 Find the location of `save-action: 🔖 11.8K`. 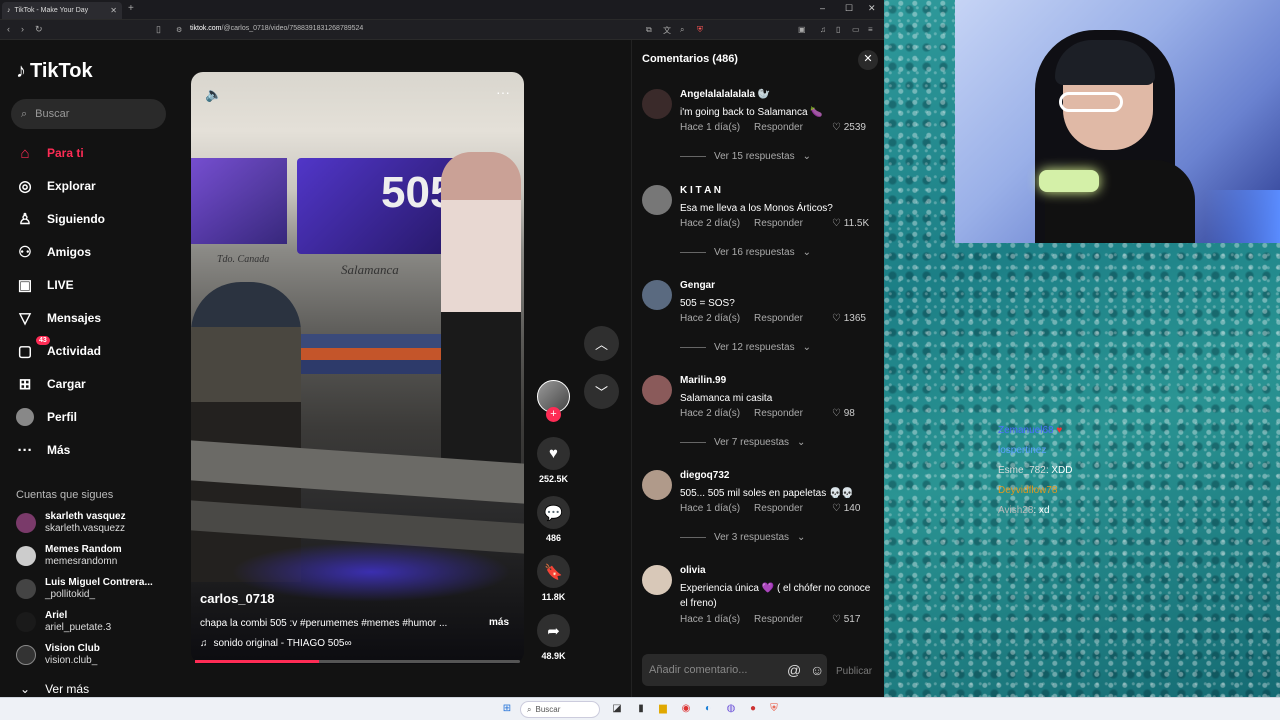

save-action: 🔖 11.8K is located at coordinates (553, 578).